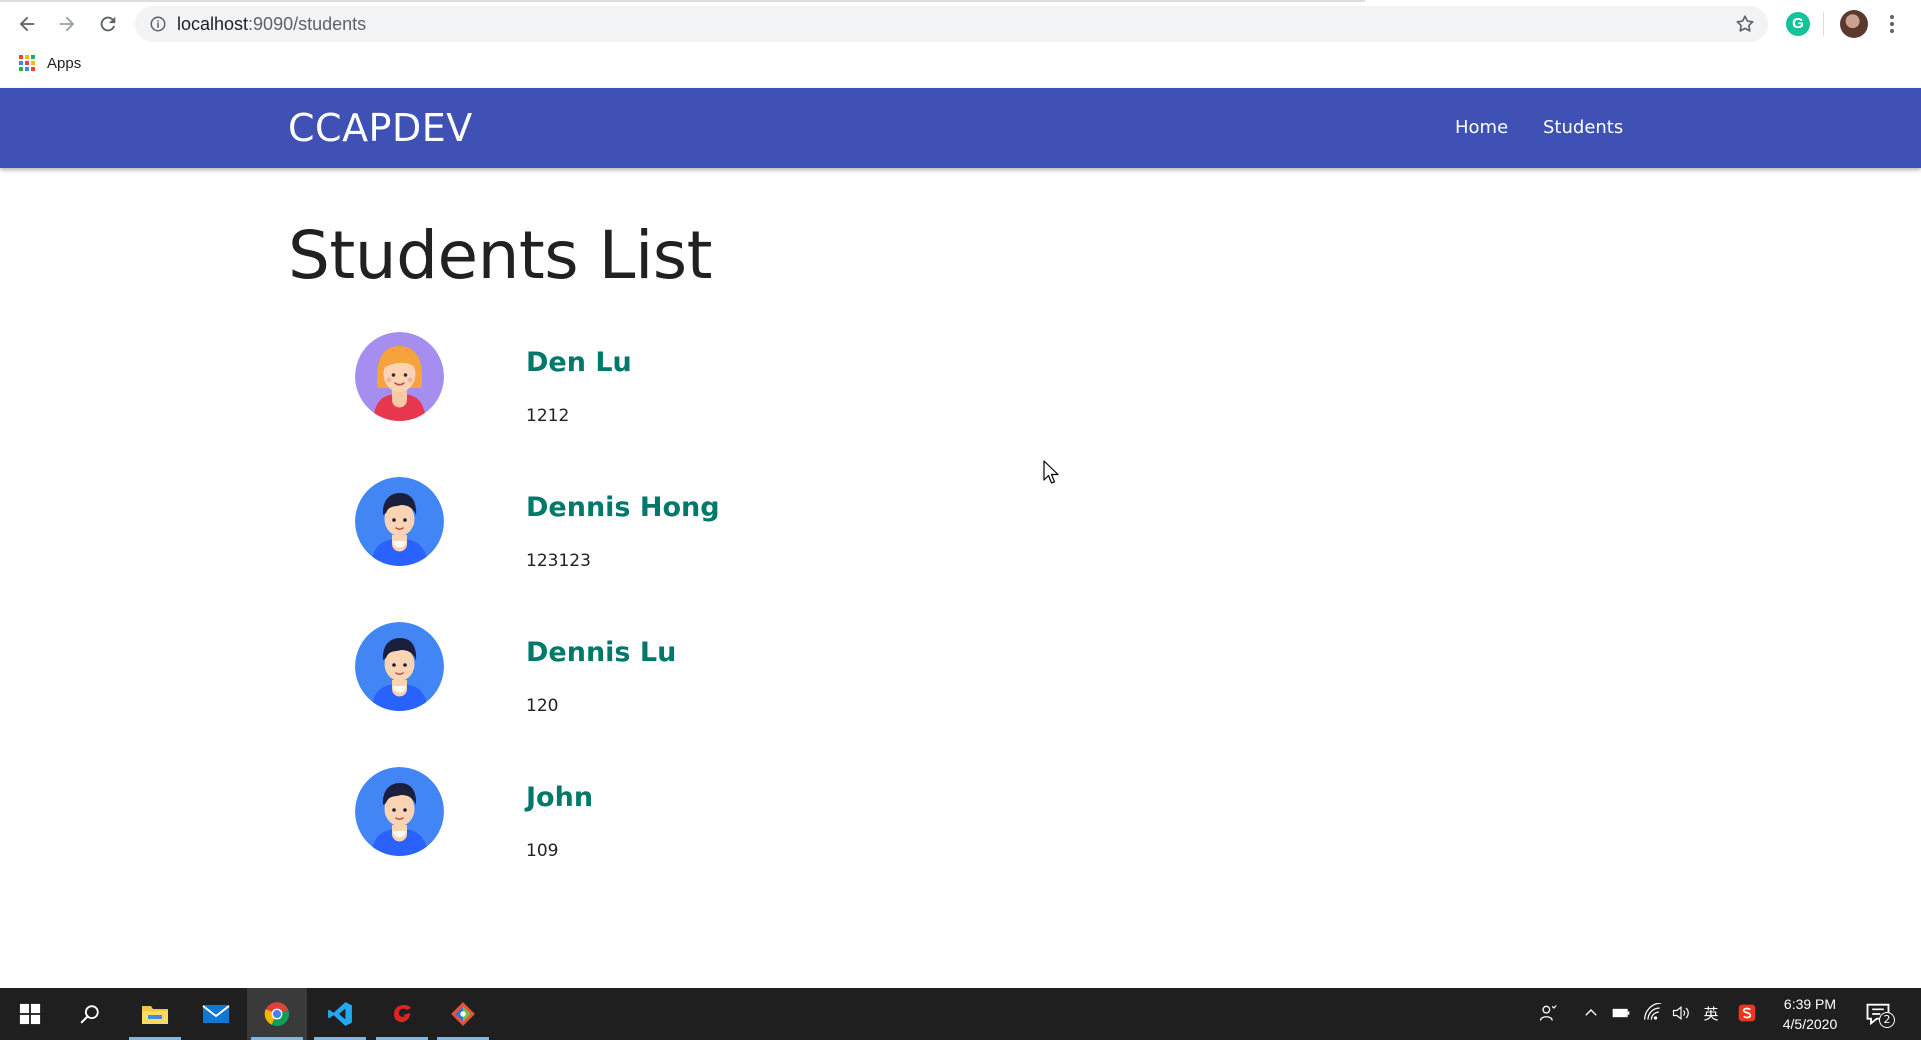  Describe the element at coordinates (705, 379) in the screenshot. I see `student-item: Den Lu 1212` at that location.